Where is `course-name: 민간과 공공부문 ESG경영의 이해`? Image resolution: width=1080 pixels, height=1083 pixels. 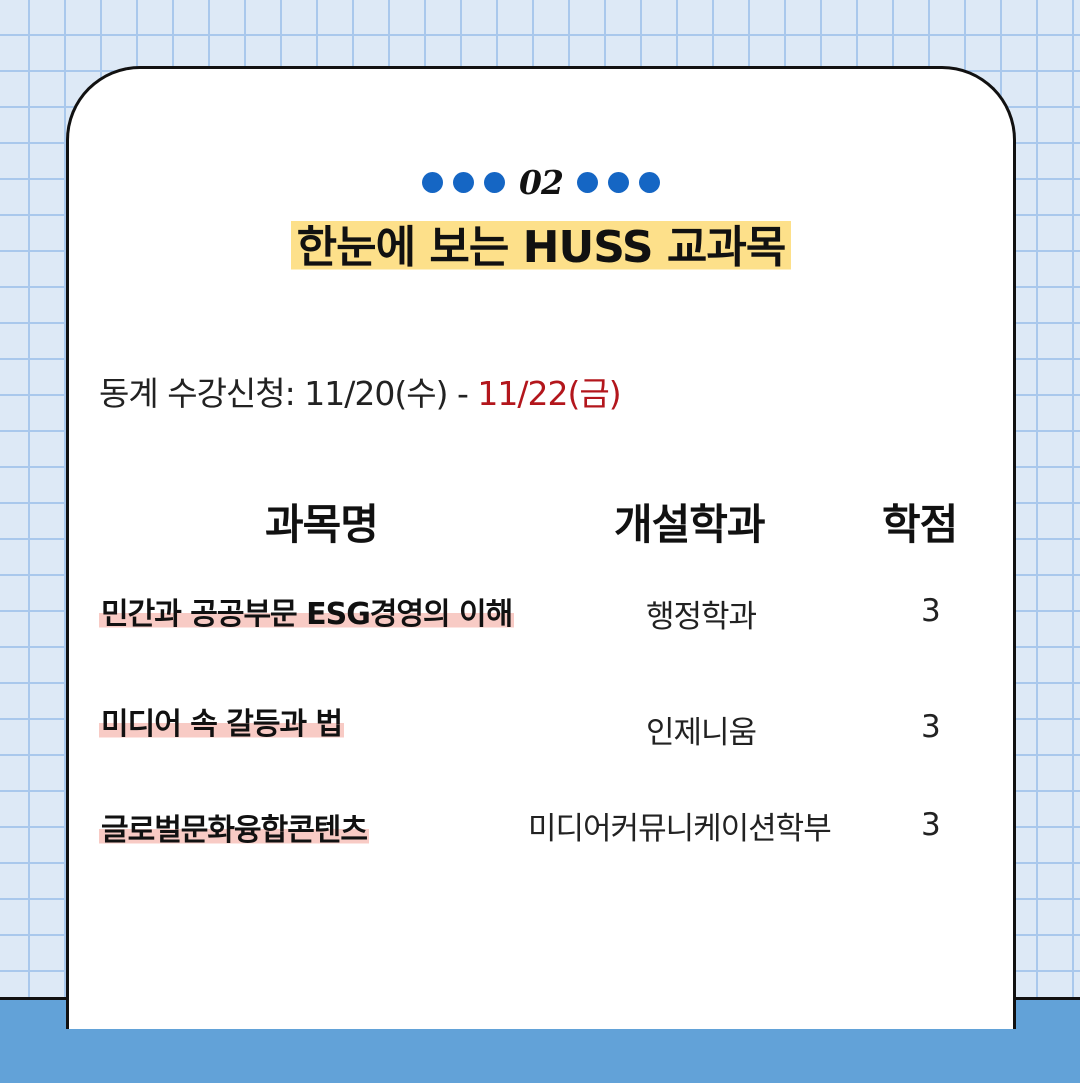 course-name: 민간과 공공부문 ESG경영의 이해 is located at coordinates (307, 611).